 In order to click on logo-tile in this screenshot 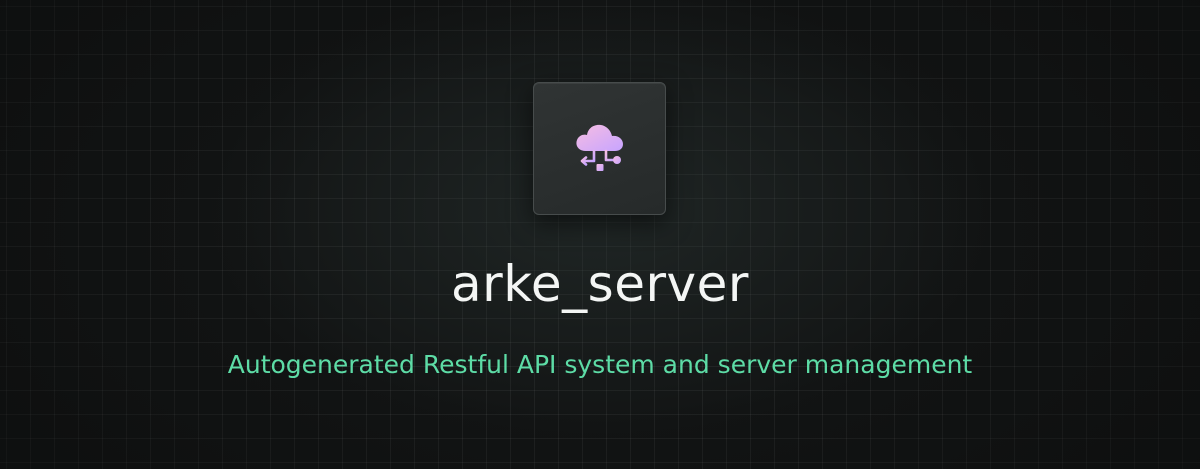, I will do `click(599, 148)`.